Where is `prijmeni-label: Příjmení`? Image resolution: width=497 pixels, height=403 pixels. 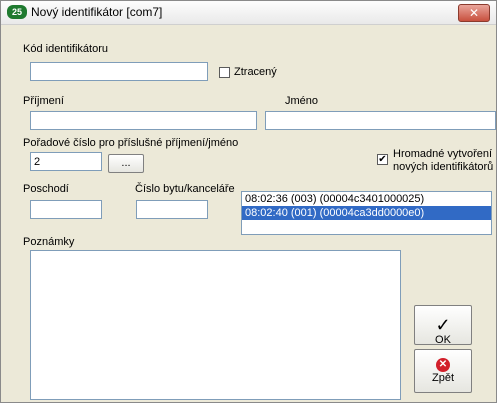 prijmeni-label: Příjmení is located at coordinates (43, 101).